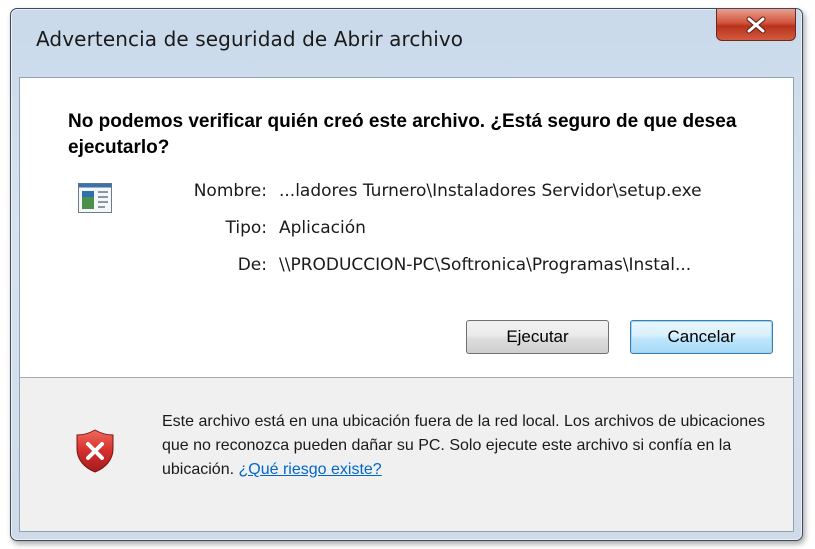 This screenshot has height=549, width=815. I want to click on risk-help-link: ¿Qué riesgo existe?, so click(310, 469).